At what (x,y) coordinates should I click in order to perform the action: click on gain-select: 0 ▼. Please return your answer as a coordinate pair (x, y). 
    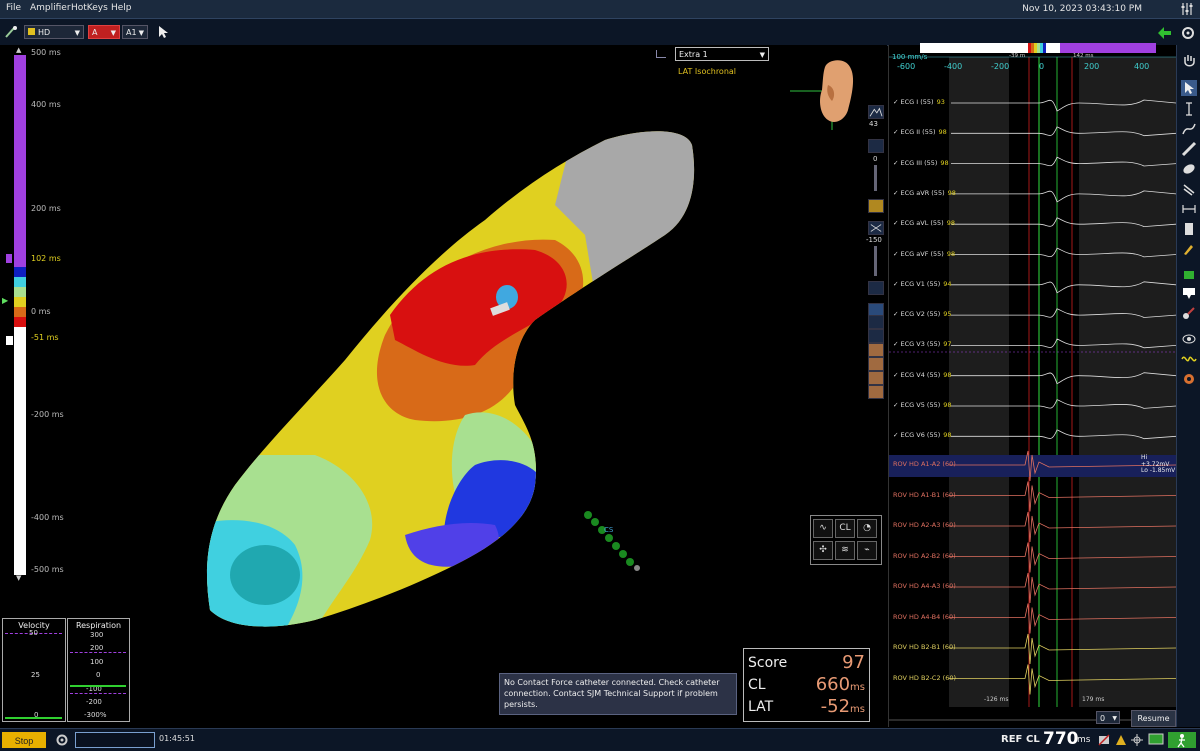
    Looking at the image, I should click on (1108, 717).